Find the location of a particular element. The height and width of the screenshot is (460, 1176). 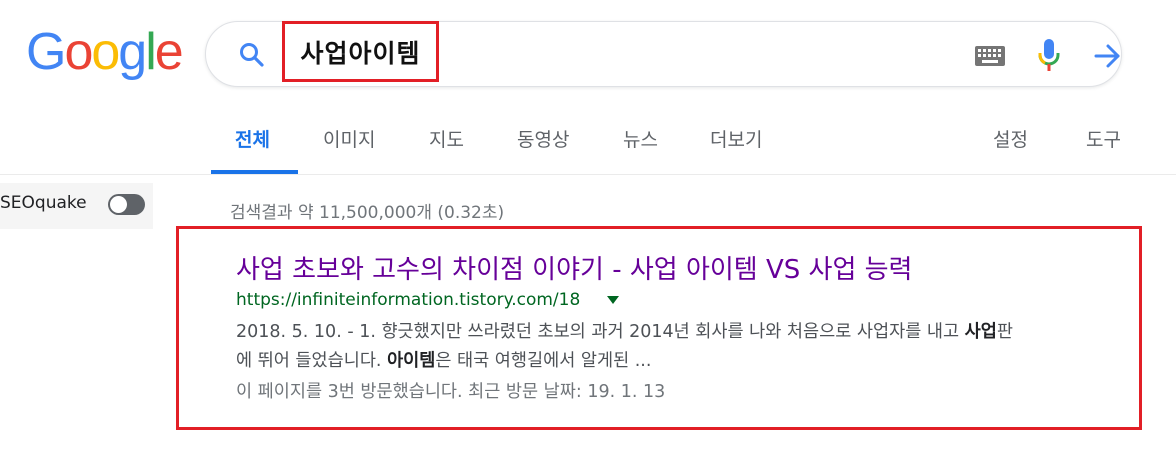

tab-maps: 지도 is located at coordinates (446, 138).